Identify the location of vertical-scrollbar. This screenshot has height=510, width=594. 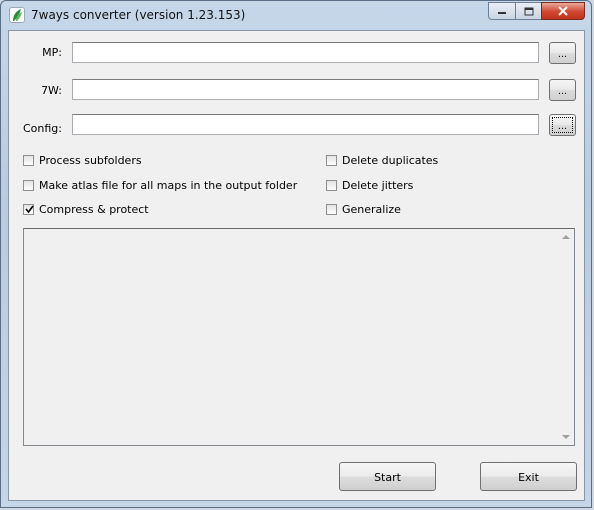
(566, 337).